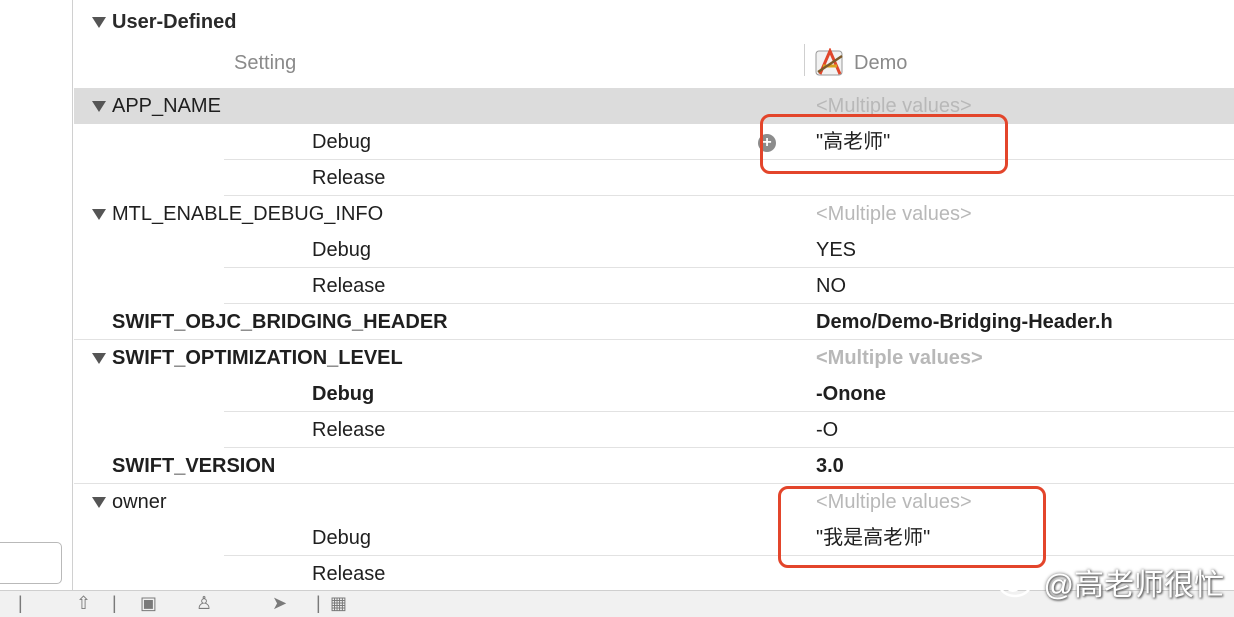  I want to click on setting-row-swift-opt-release: Release -O, so click(654, 430).